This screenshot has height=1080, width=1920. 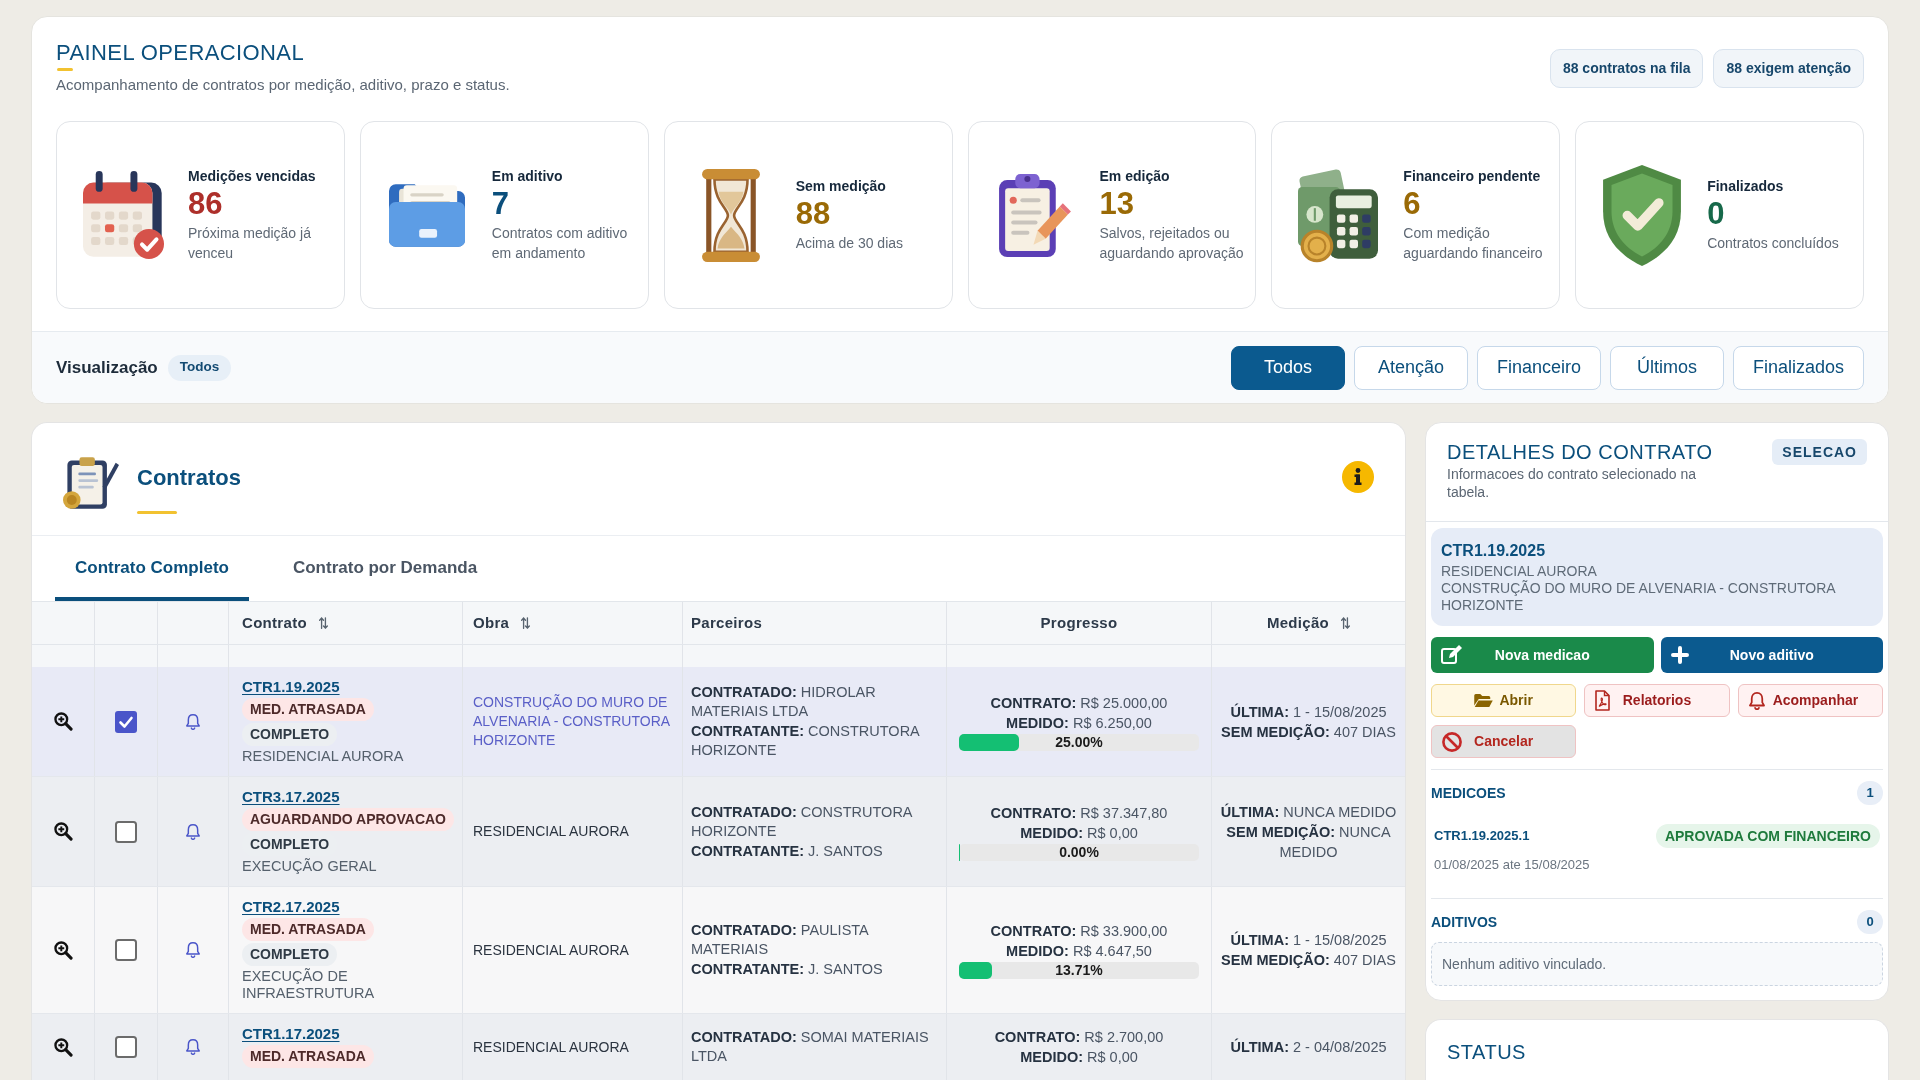 I want to click on amount-text: MEDIDO: R$ 6.250,00, so click(x=1079, y=723).